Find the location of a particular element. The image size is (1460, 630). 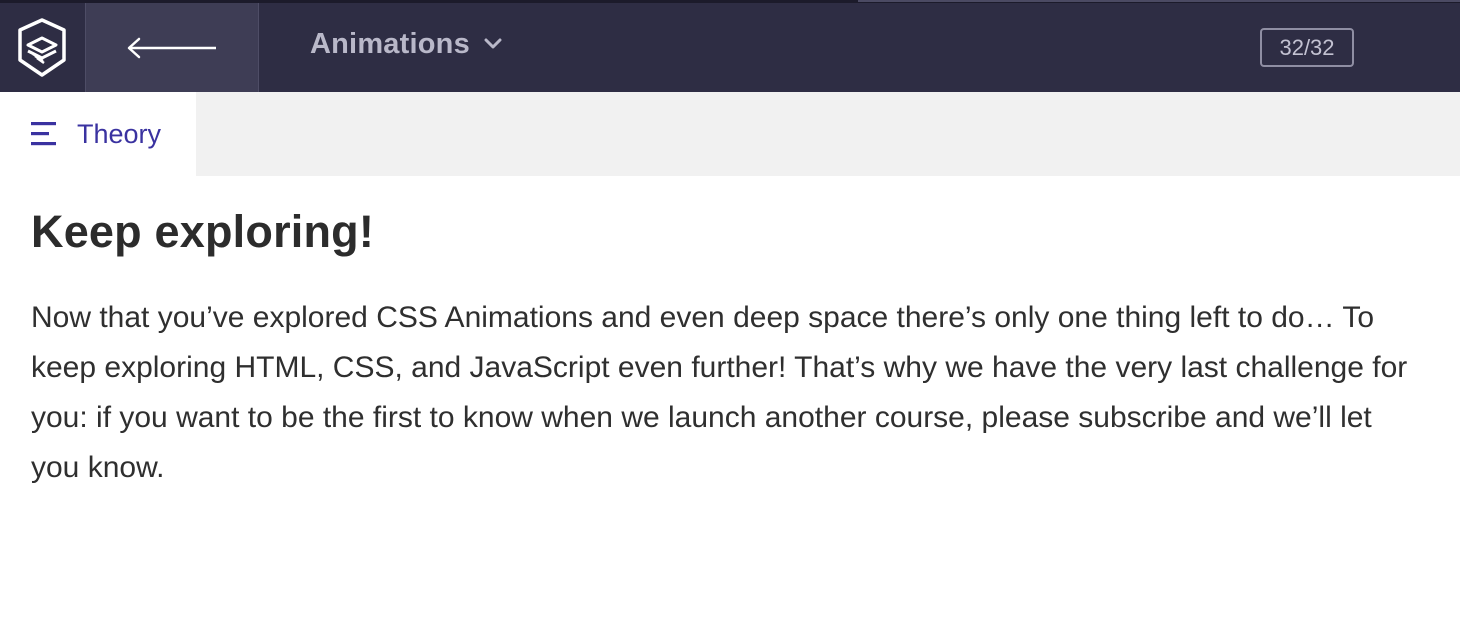

chevron-down-icon is located at coordinates (493, 43).